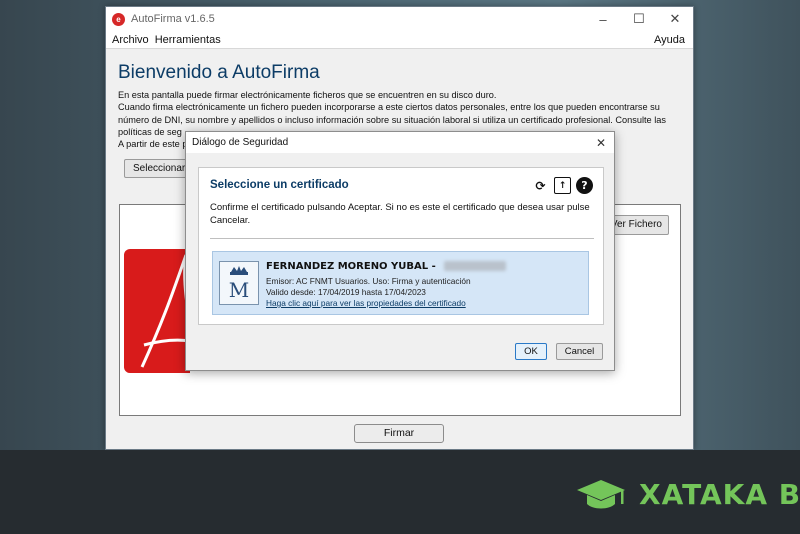  I want to click on menu-bar: Archivo Herramientas Ayuda, so click(399, 40).